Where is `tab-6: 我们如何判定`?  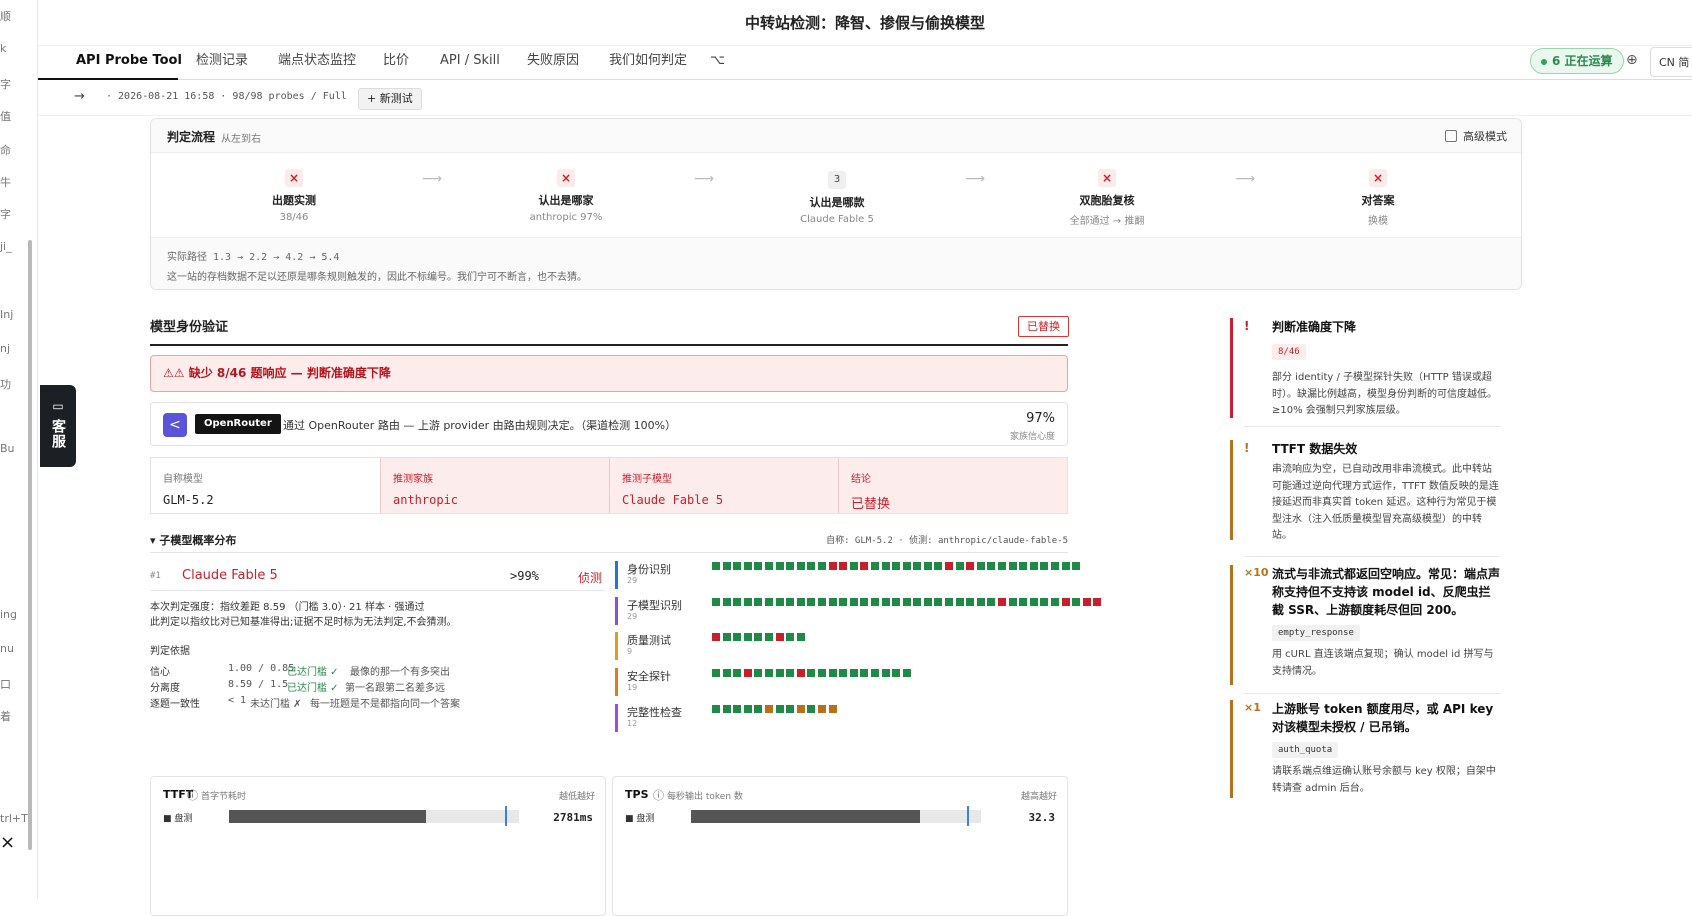
tab-6: 我们如何判定 is located at coordinates (648, 63).